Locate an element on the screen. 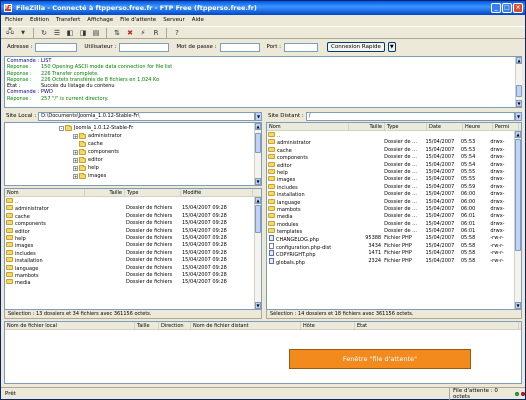  host-input is located at coordinates (56, 47).